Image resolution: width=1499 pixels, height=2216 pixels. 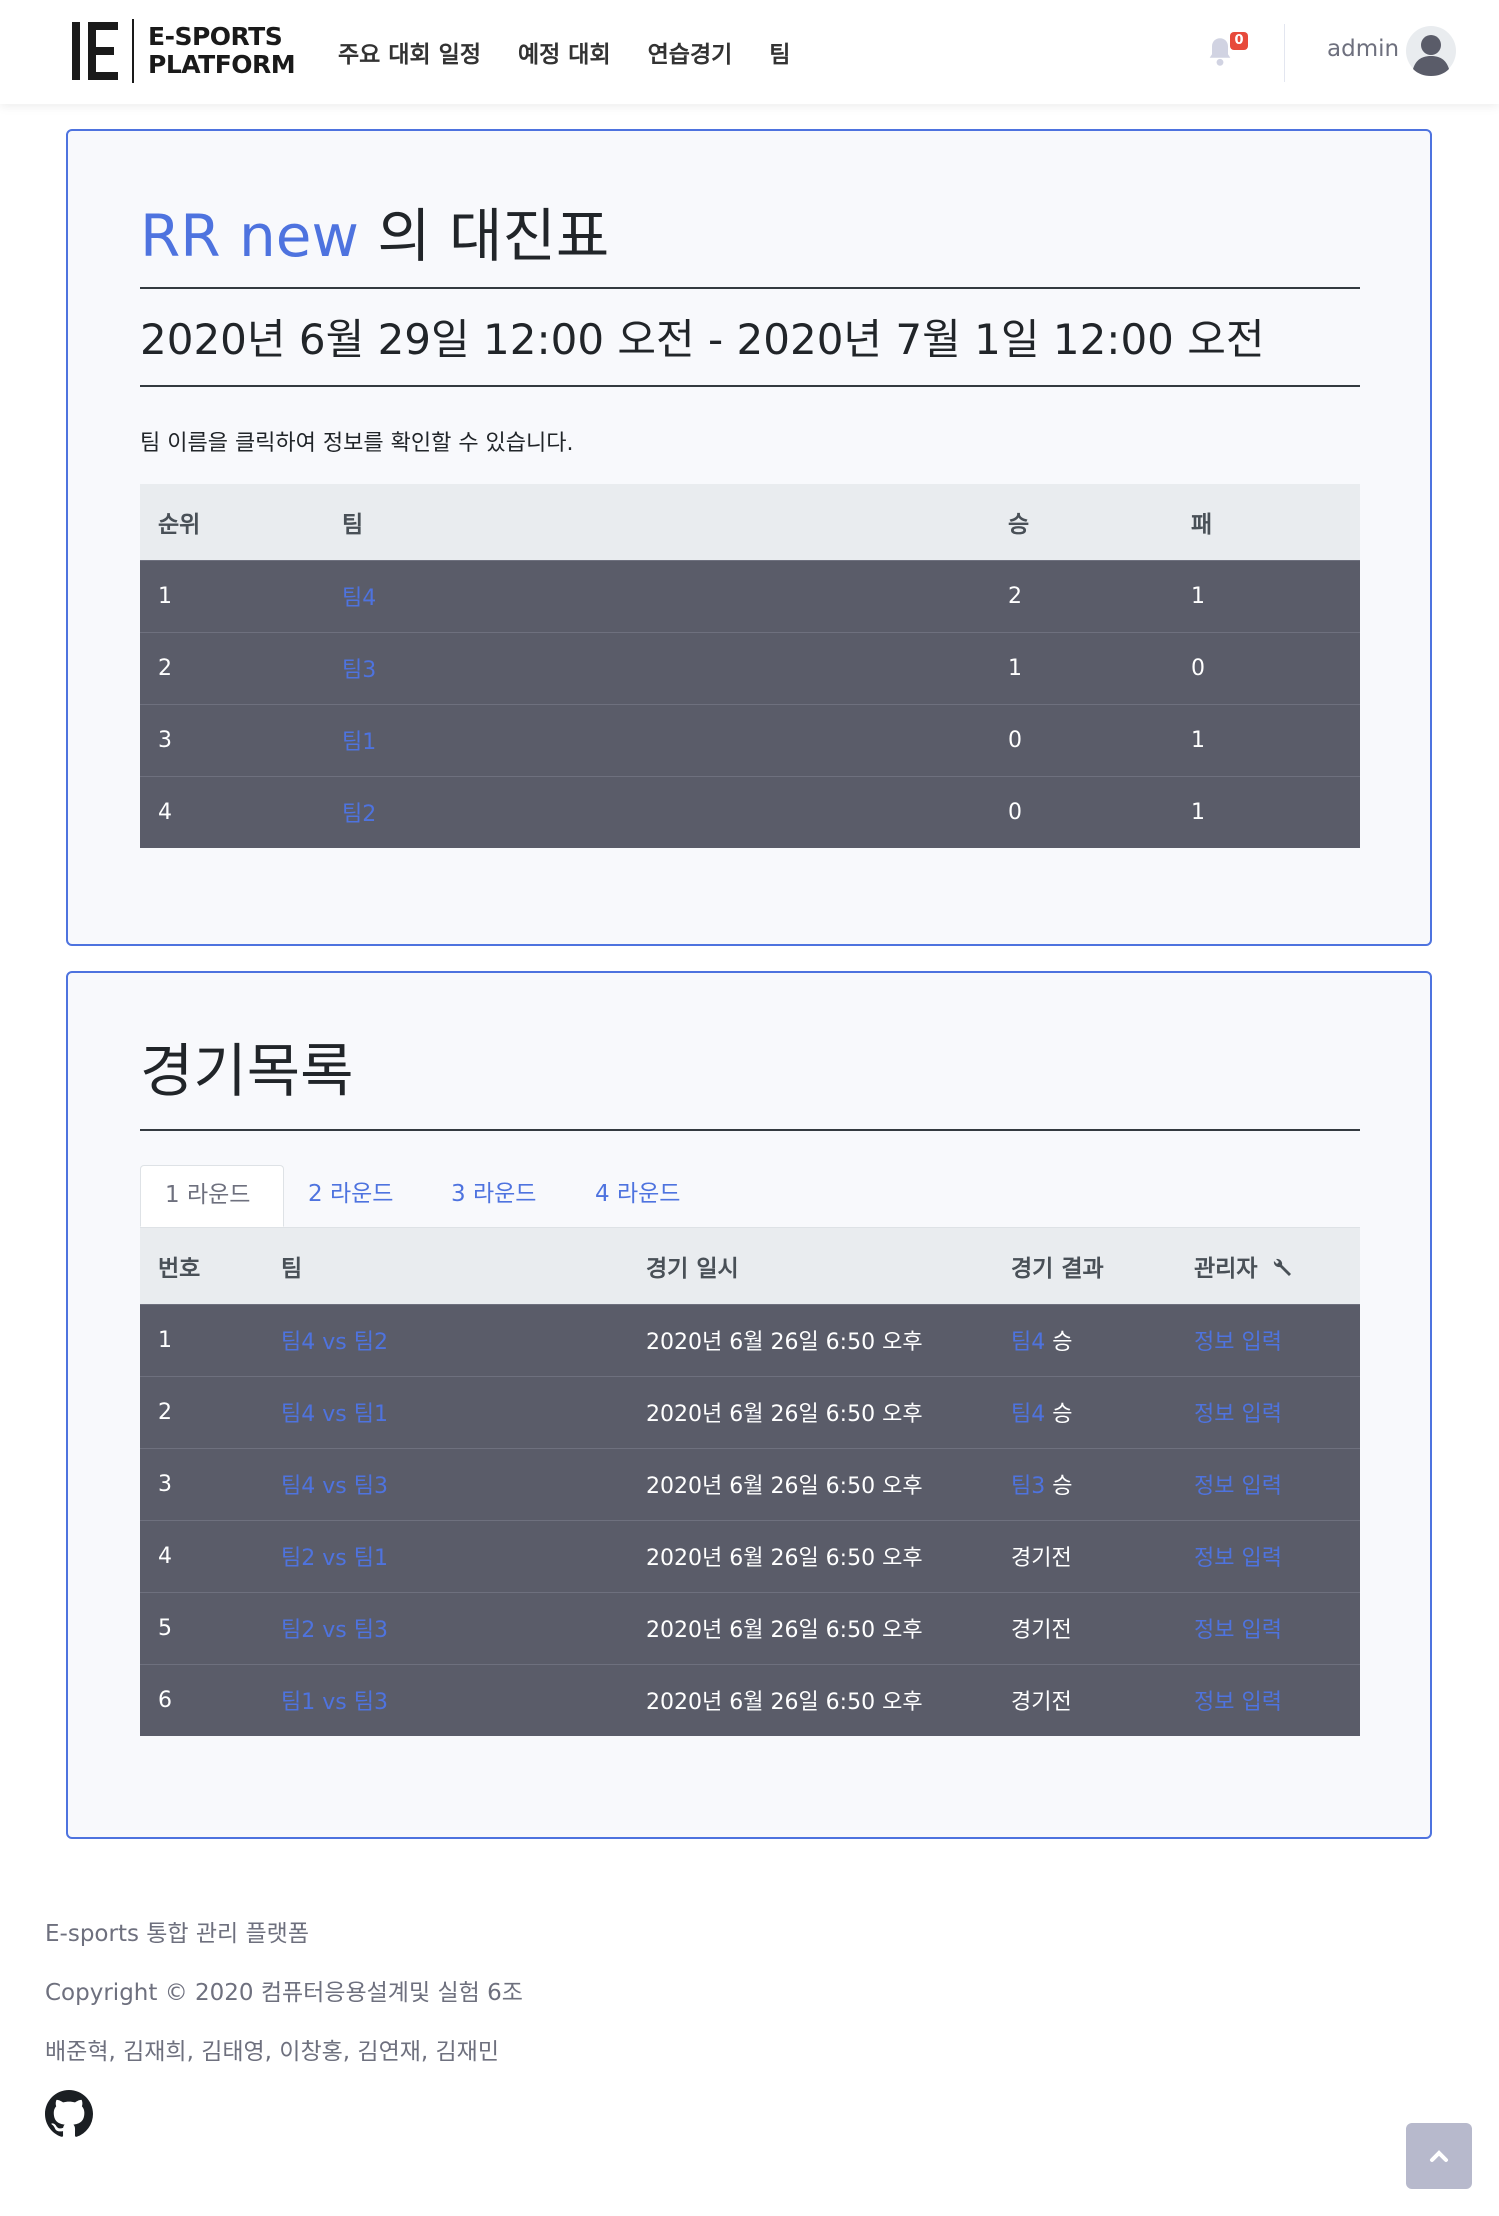 What do you see at coordinates (359, 742) in the screenshot?
I see `team-link: 팀1` at bounding box center [359, 742].